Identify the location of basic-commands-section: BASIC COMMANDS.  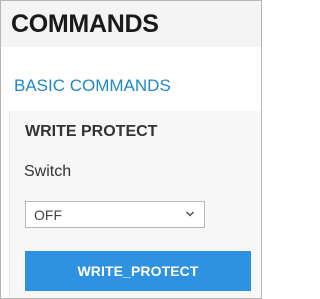
(131, 87).